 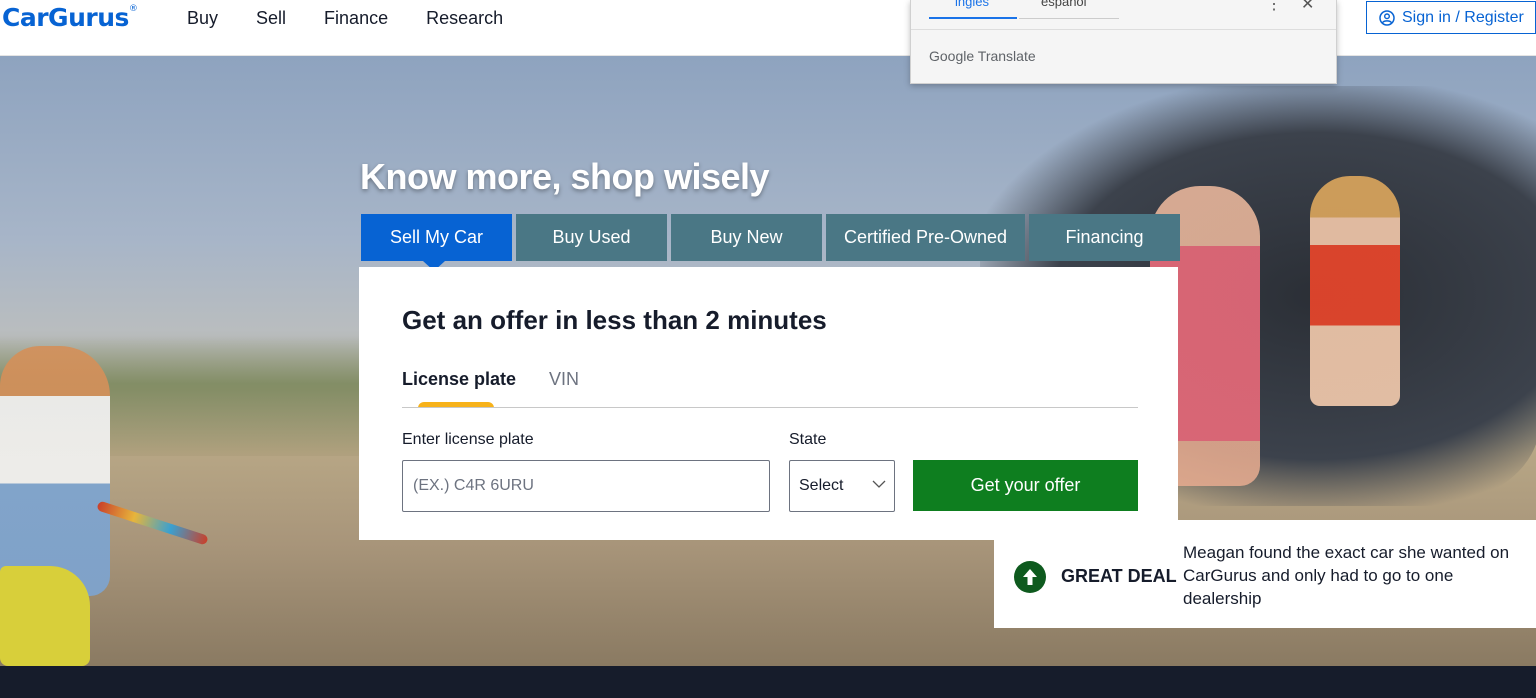 What do you see at coordinates (1030, 577) in the screenshot?
I see `arrow-up-icon` at bounding box center [1030, 577].